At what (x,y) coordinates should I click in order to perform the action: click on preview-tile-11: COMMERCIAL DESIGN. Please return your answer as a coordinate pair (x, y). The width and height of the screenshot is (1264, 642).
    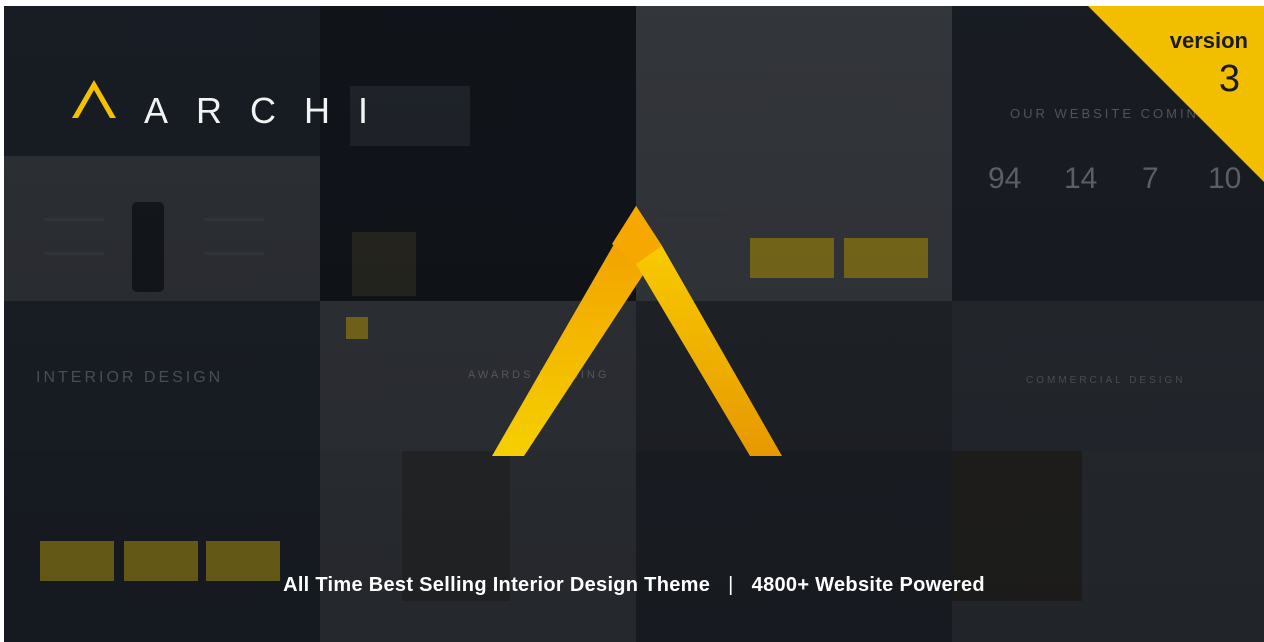
    Looking at the image, I should click on (1108, 376).